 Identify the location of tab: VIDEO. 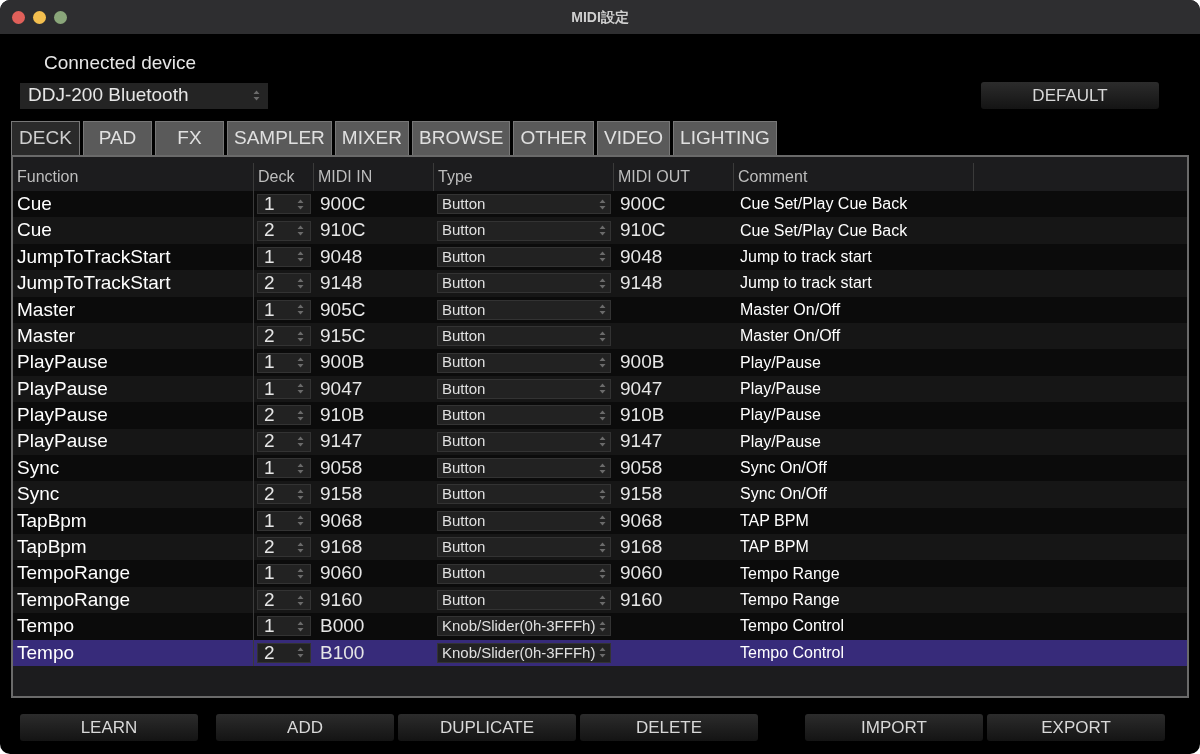
(633, 138).